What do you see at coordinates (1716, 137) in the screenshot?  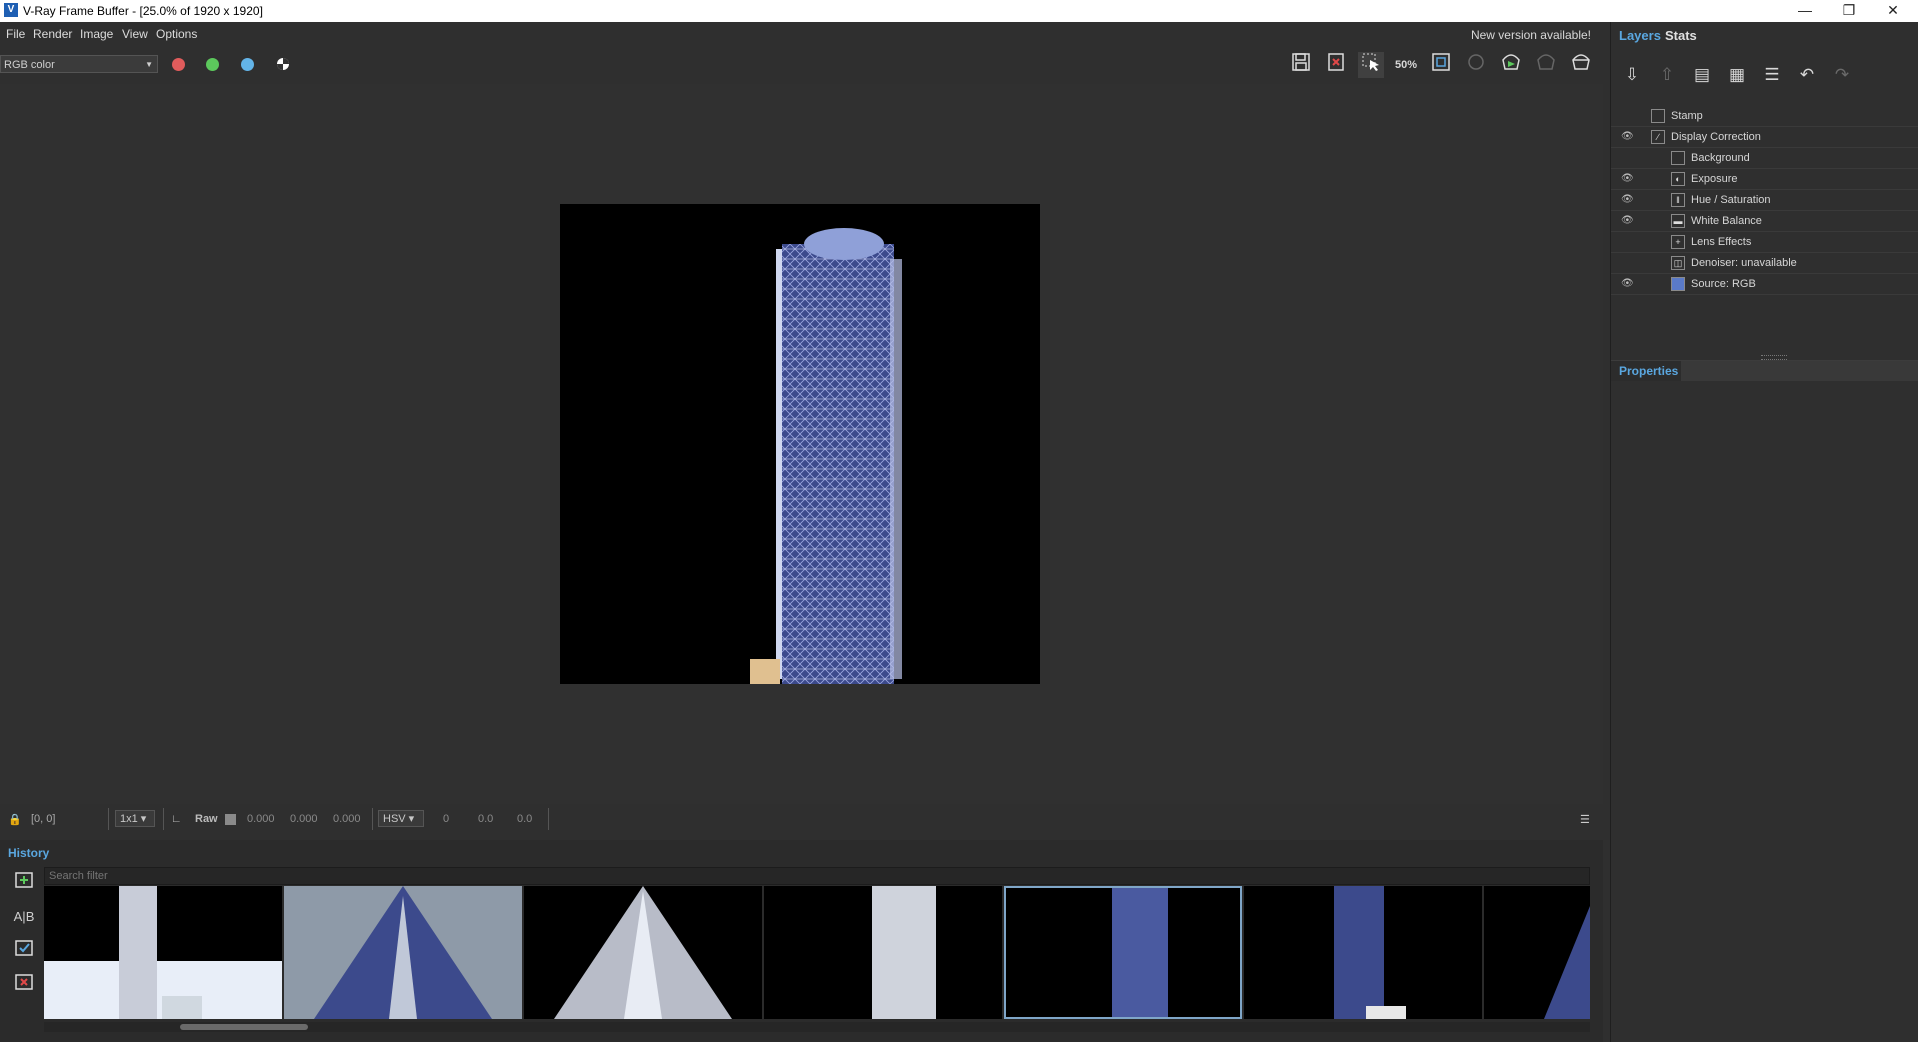 I see `layer-name: Display Correction` at bounding box center [1716, 137].